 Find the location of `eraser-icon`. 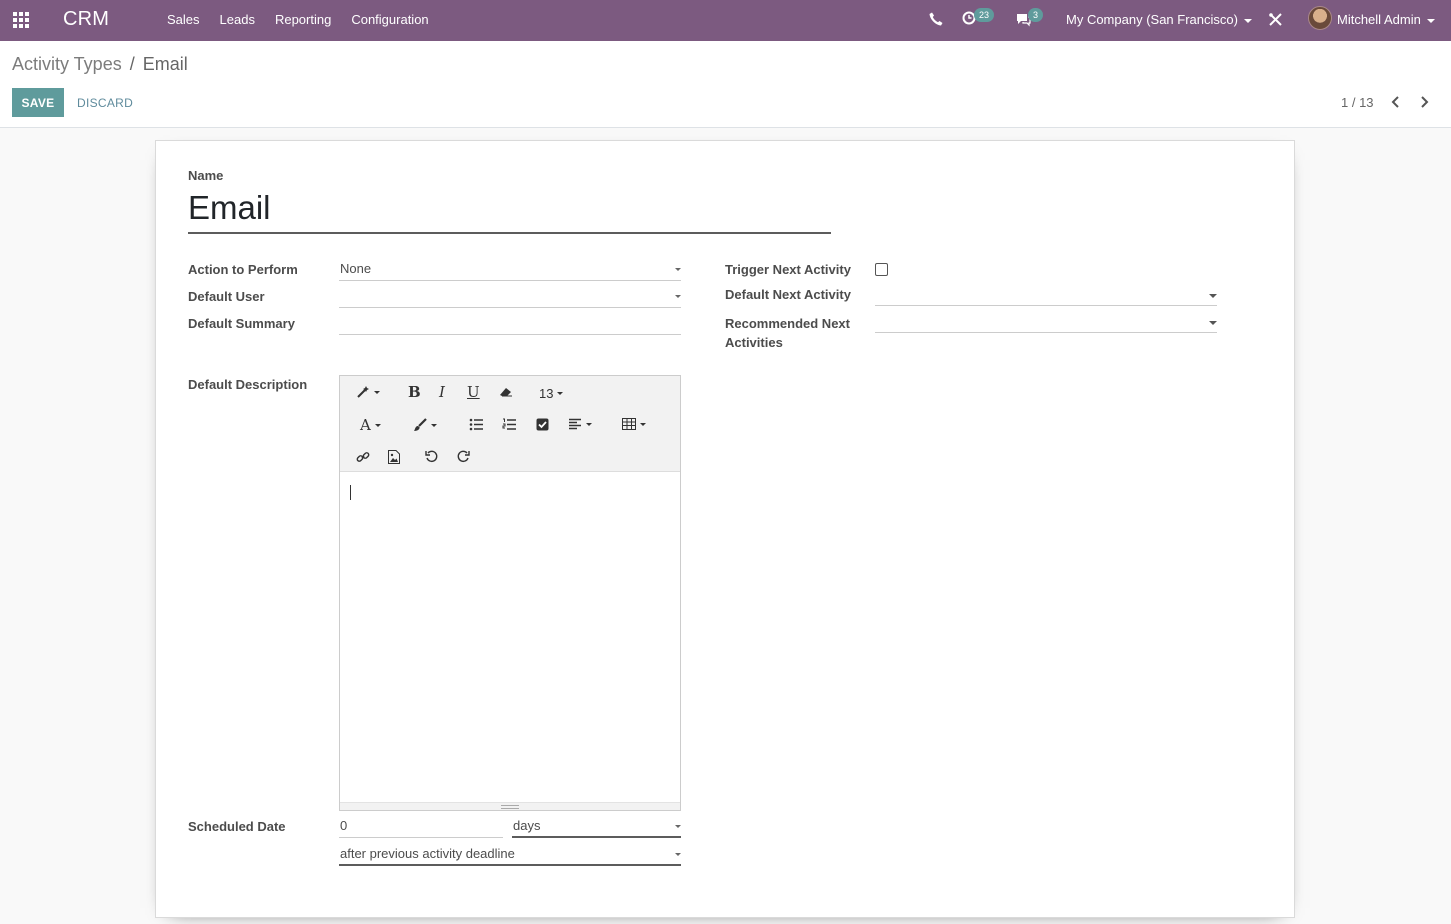

eraser-icon is located at coordinates (506, 392).